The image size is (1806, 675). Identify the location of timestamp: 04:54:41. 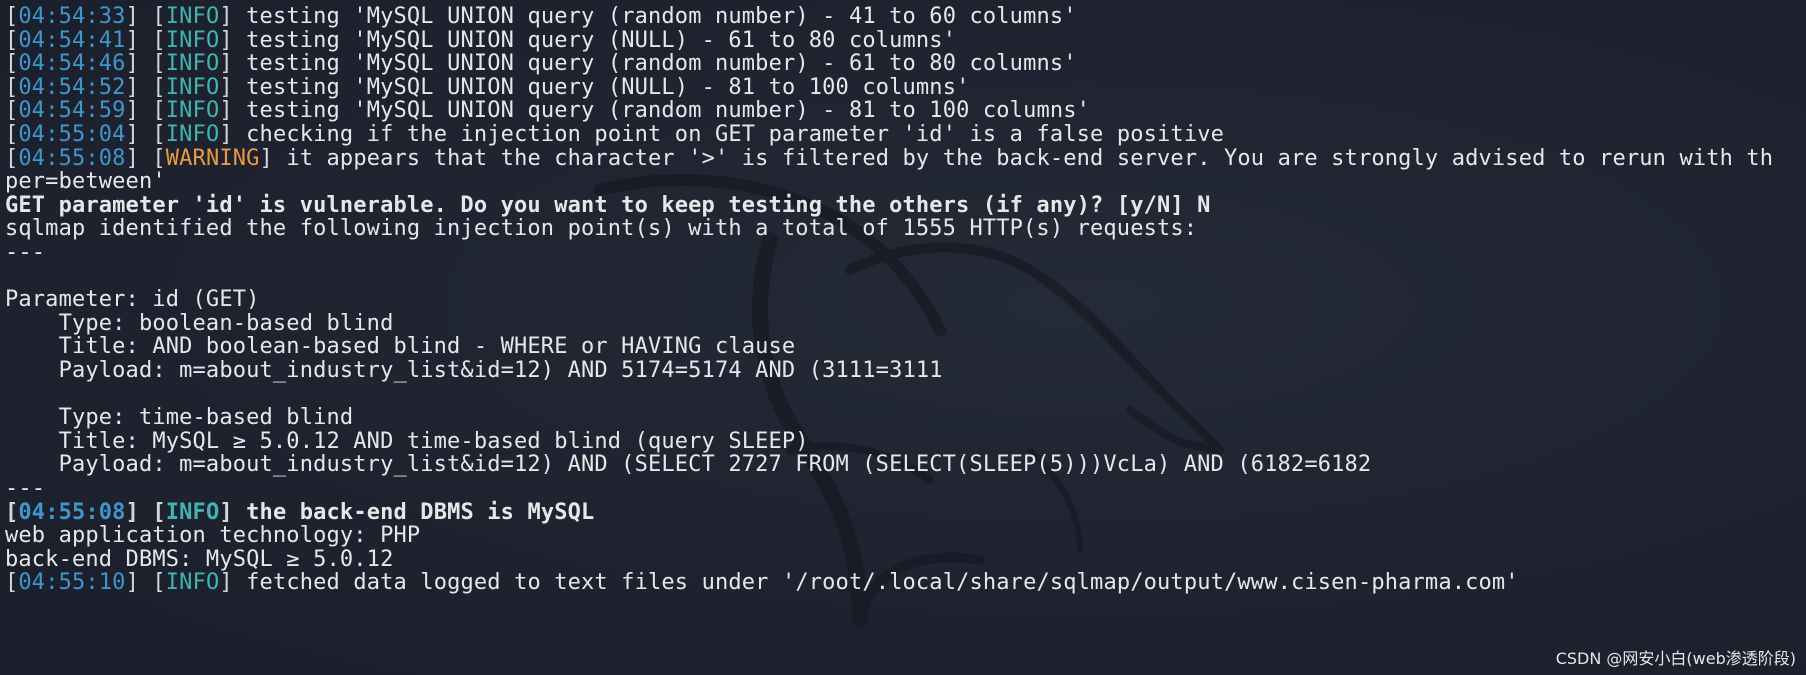
(72, 40).